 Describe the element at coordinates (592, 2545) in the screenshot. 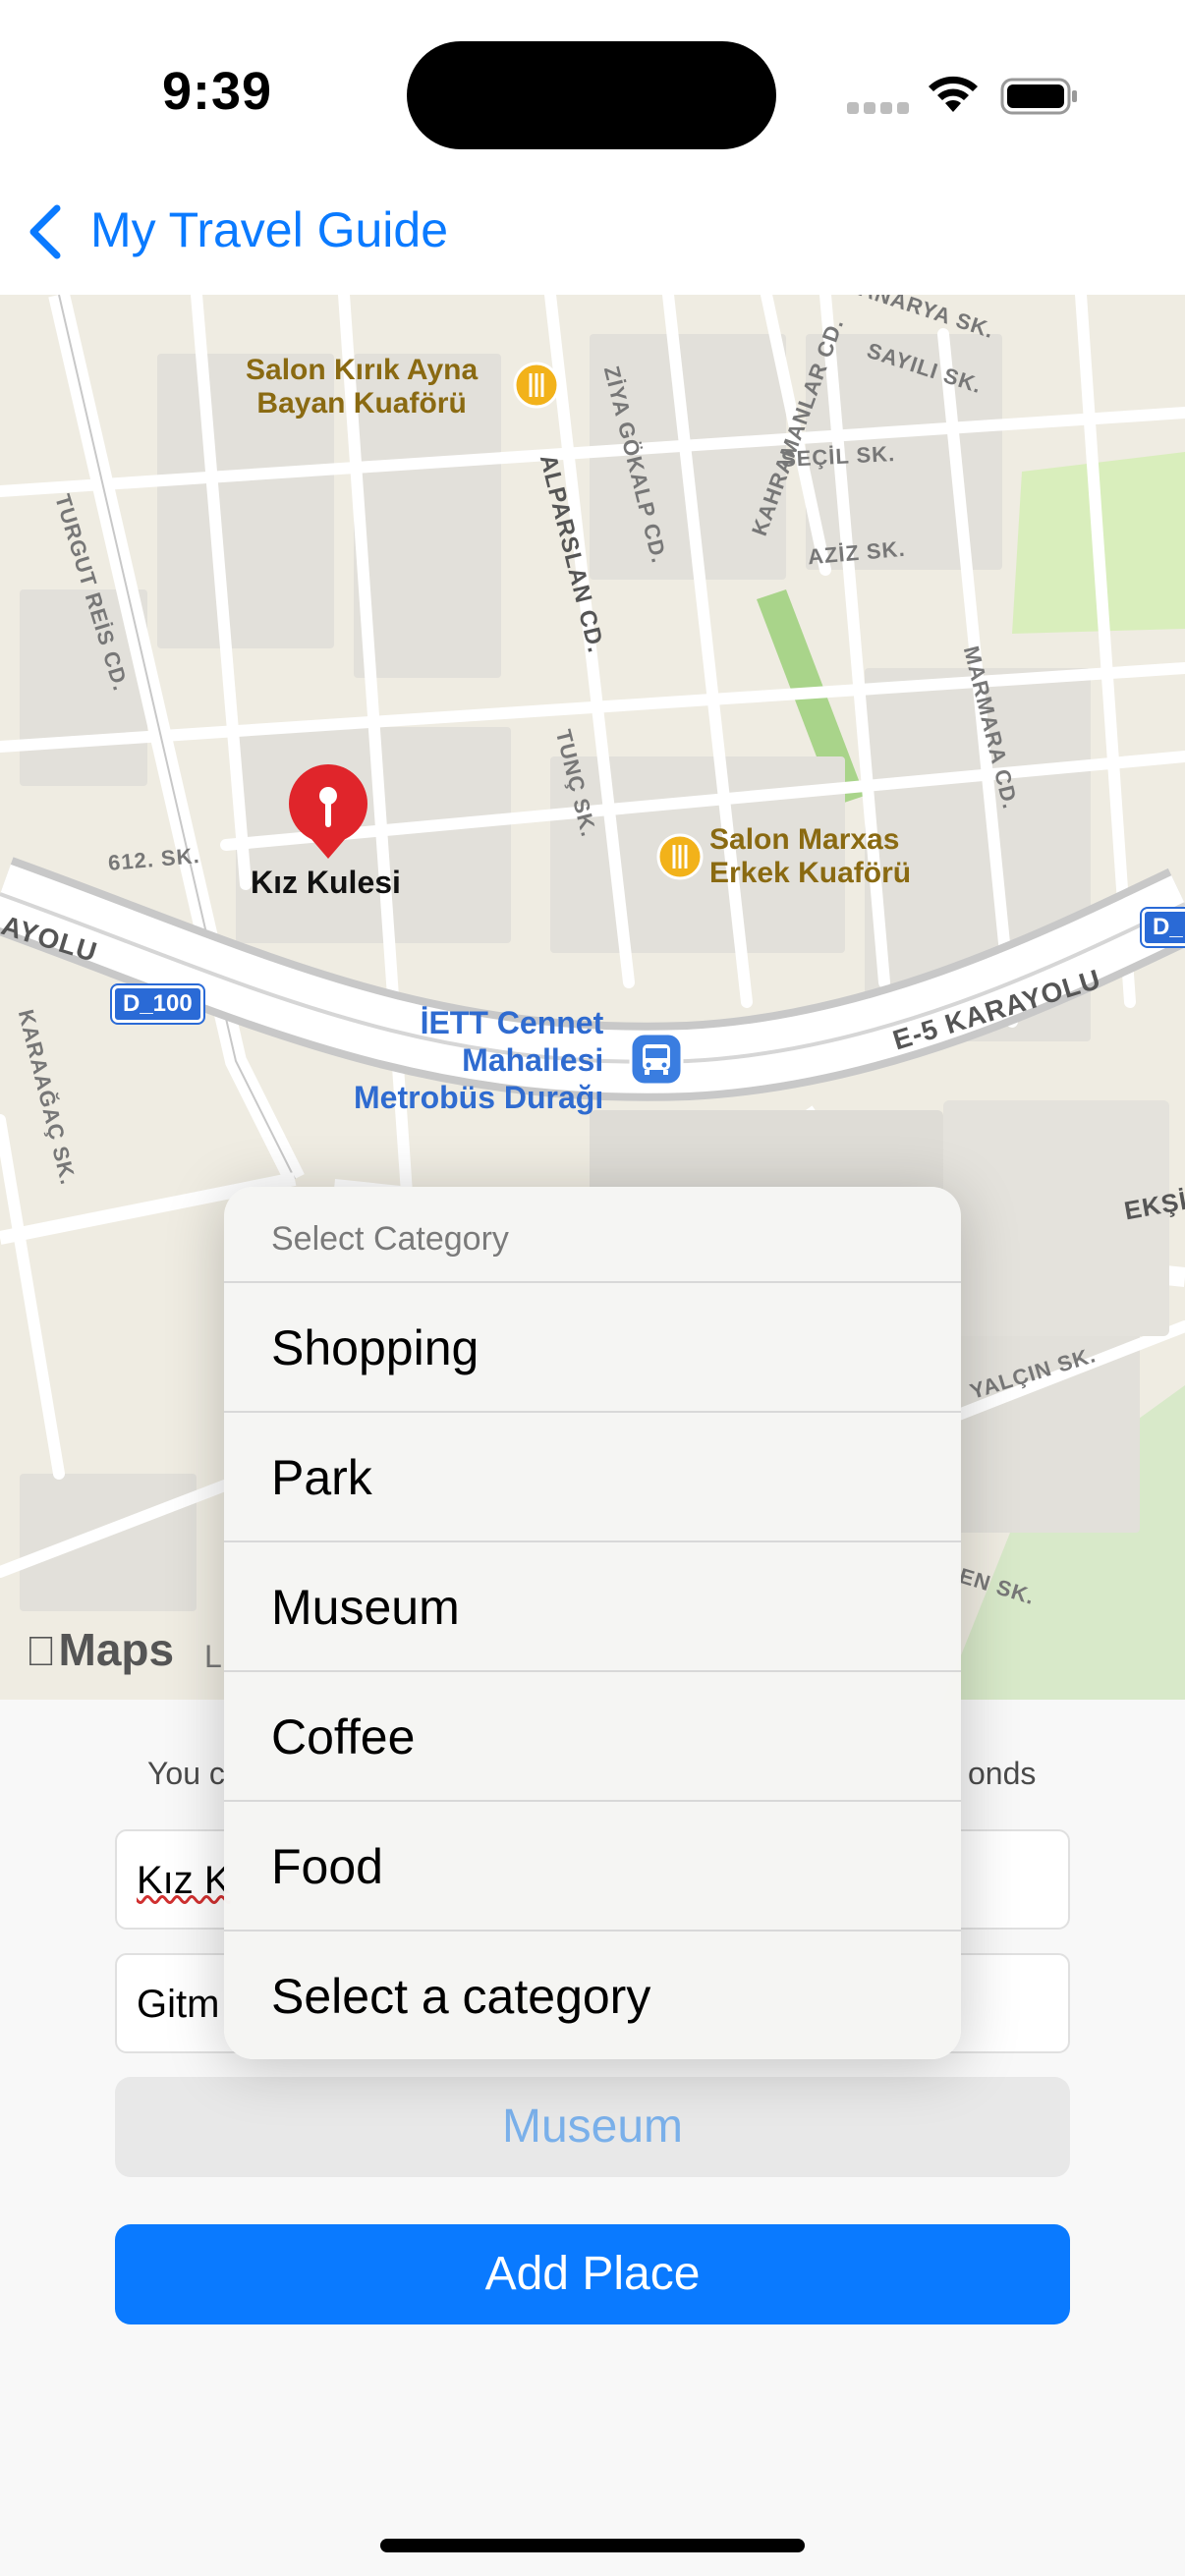

I see `home-indicator` at that location.